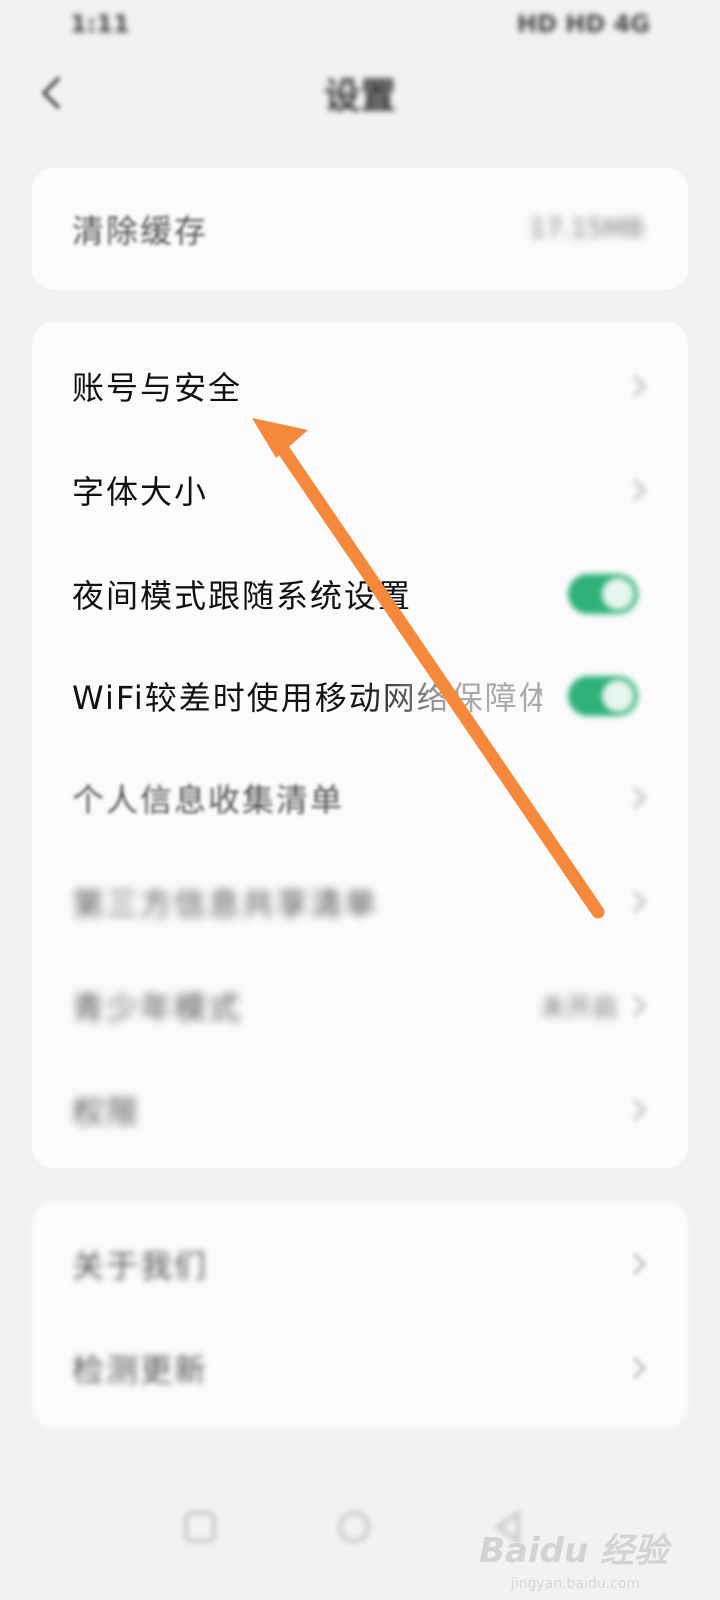 This screenshot has height=1600, width=720. I want to click on settings-row-check-update: 检测更新, so click(360, 1368).